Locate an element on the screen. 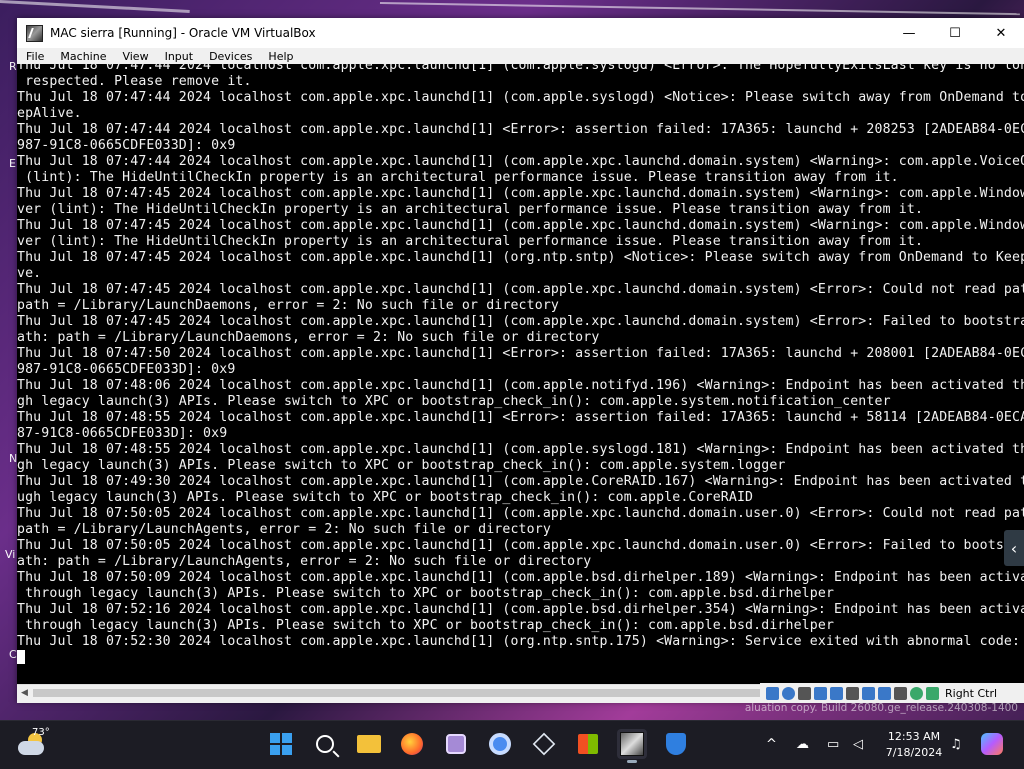  chrome-icon is located at coordinates (500, 744).